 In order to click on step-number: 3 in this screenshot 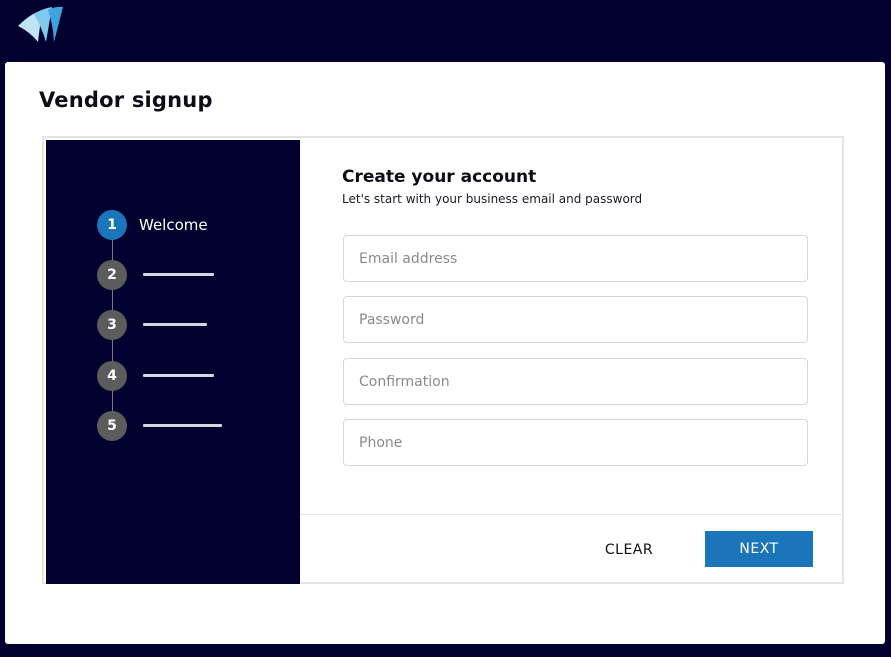, I will do `click(112, 325)`.